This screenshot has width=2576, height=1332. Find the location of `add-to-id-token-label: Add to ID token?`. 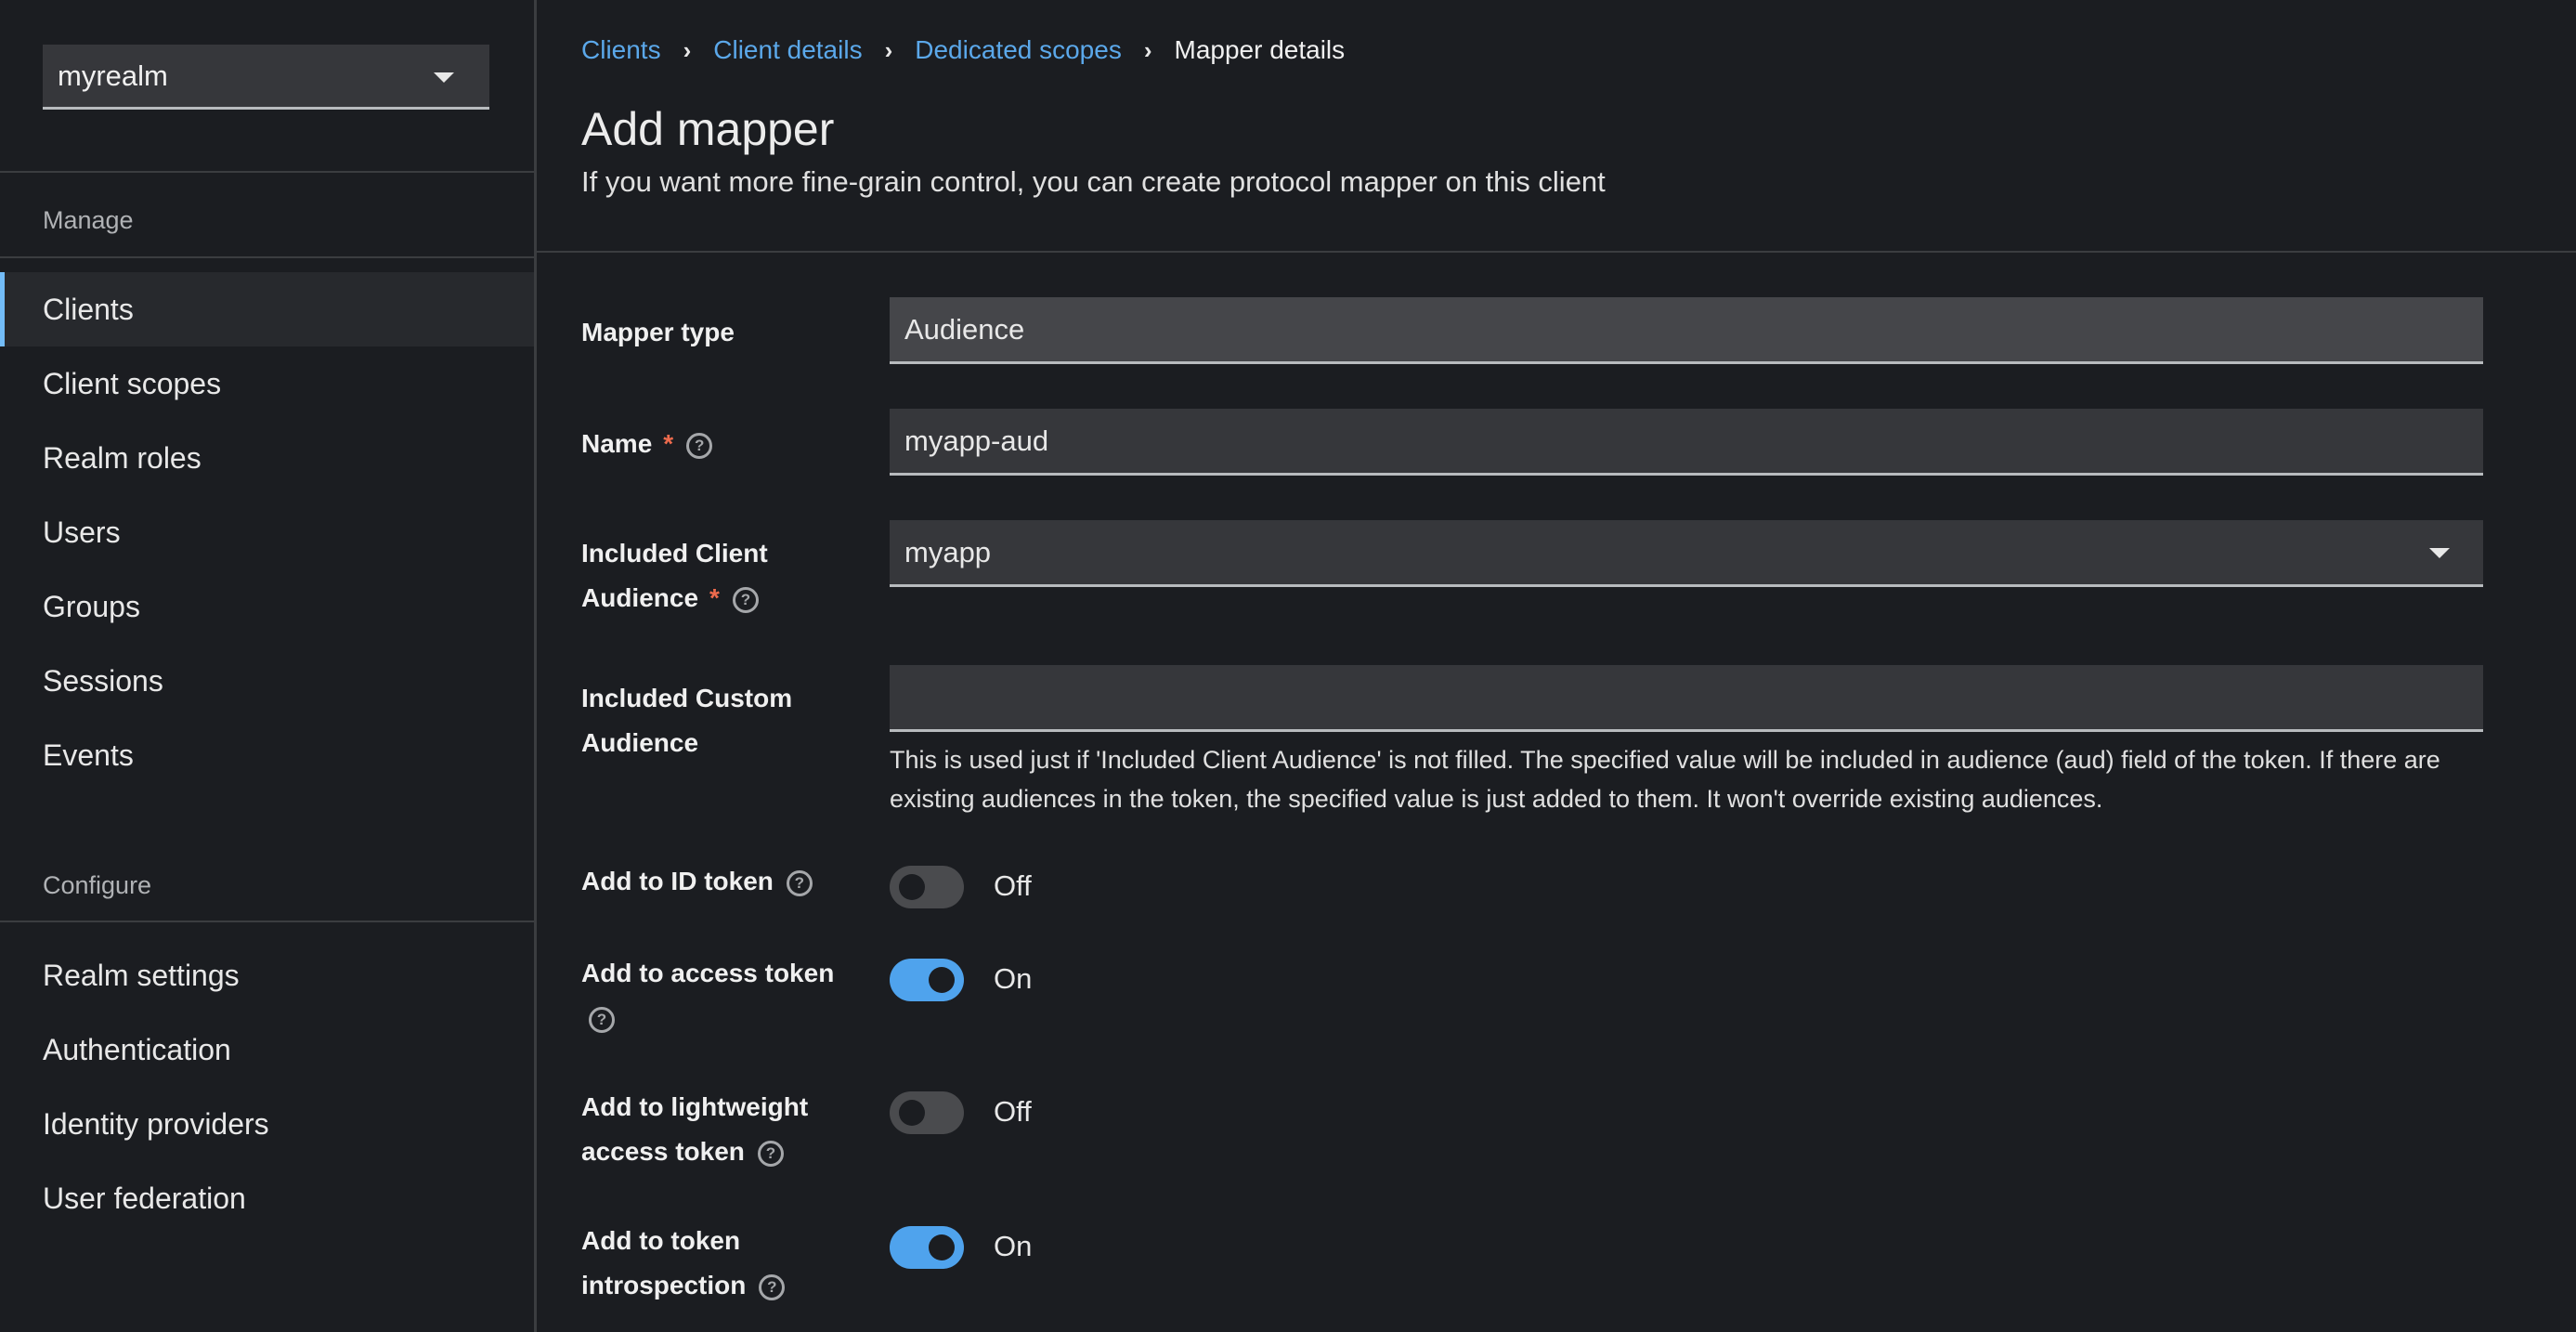

add-to-id-token-label: Add to ID token? is located at coordinates (720, 882).